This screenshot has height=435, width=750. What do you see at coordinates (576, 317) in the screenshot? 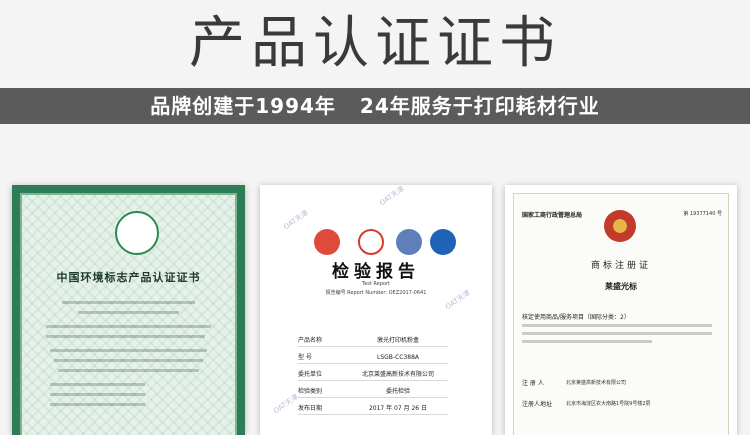
I see `service-line: 核定使用商品/服务项目（国际分类：2）` at bounding box center [576, 317].